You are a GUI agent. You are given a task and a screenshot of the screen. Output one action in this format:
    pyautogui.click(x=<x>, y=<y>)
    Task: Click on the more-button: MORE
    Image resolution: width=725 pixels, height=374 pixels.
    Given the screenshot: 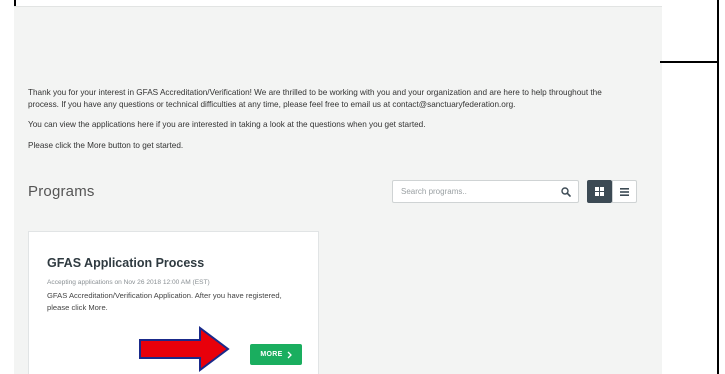 What is the action you would take?
    pyautogui.click(x=276, y=354)
    